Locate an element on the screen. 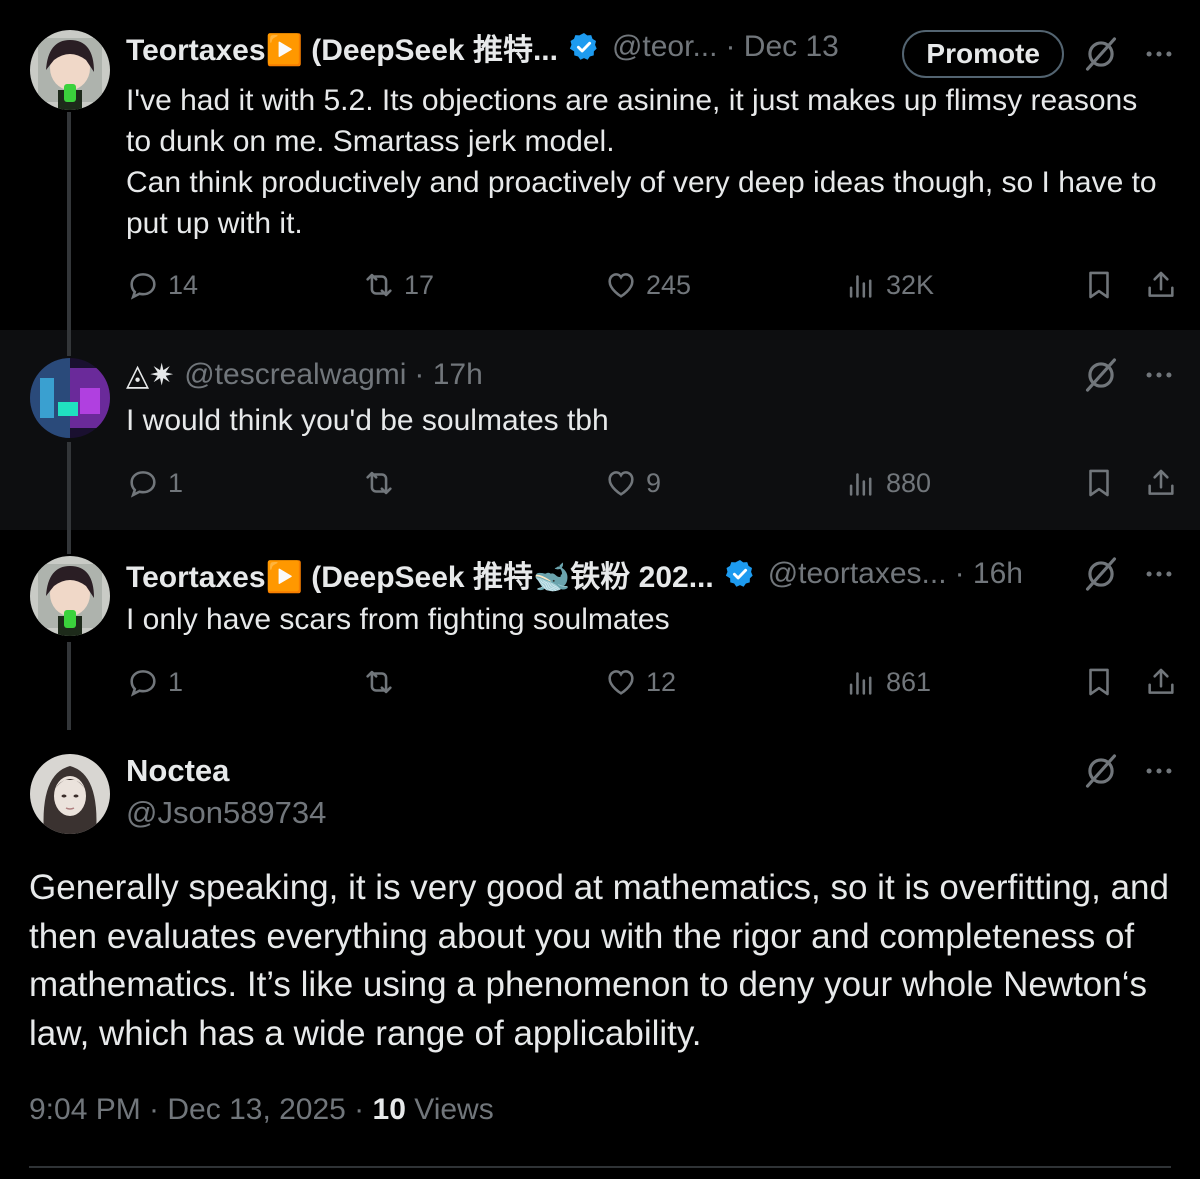  handle: @Json589734 is located at coordinates (226, 813).